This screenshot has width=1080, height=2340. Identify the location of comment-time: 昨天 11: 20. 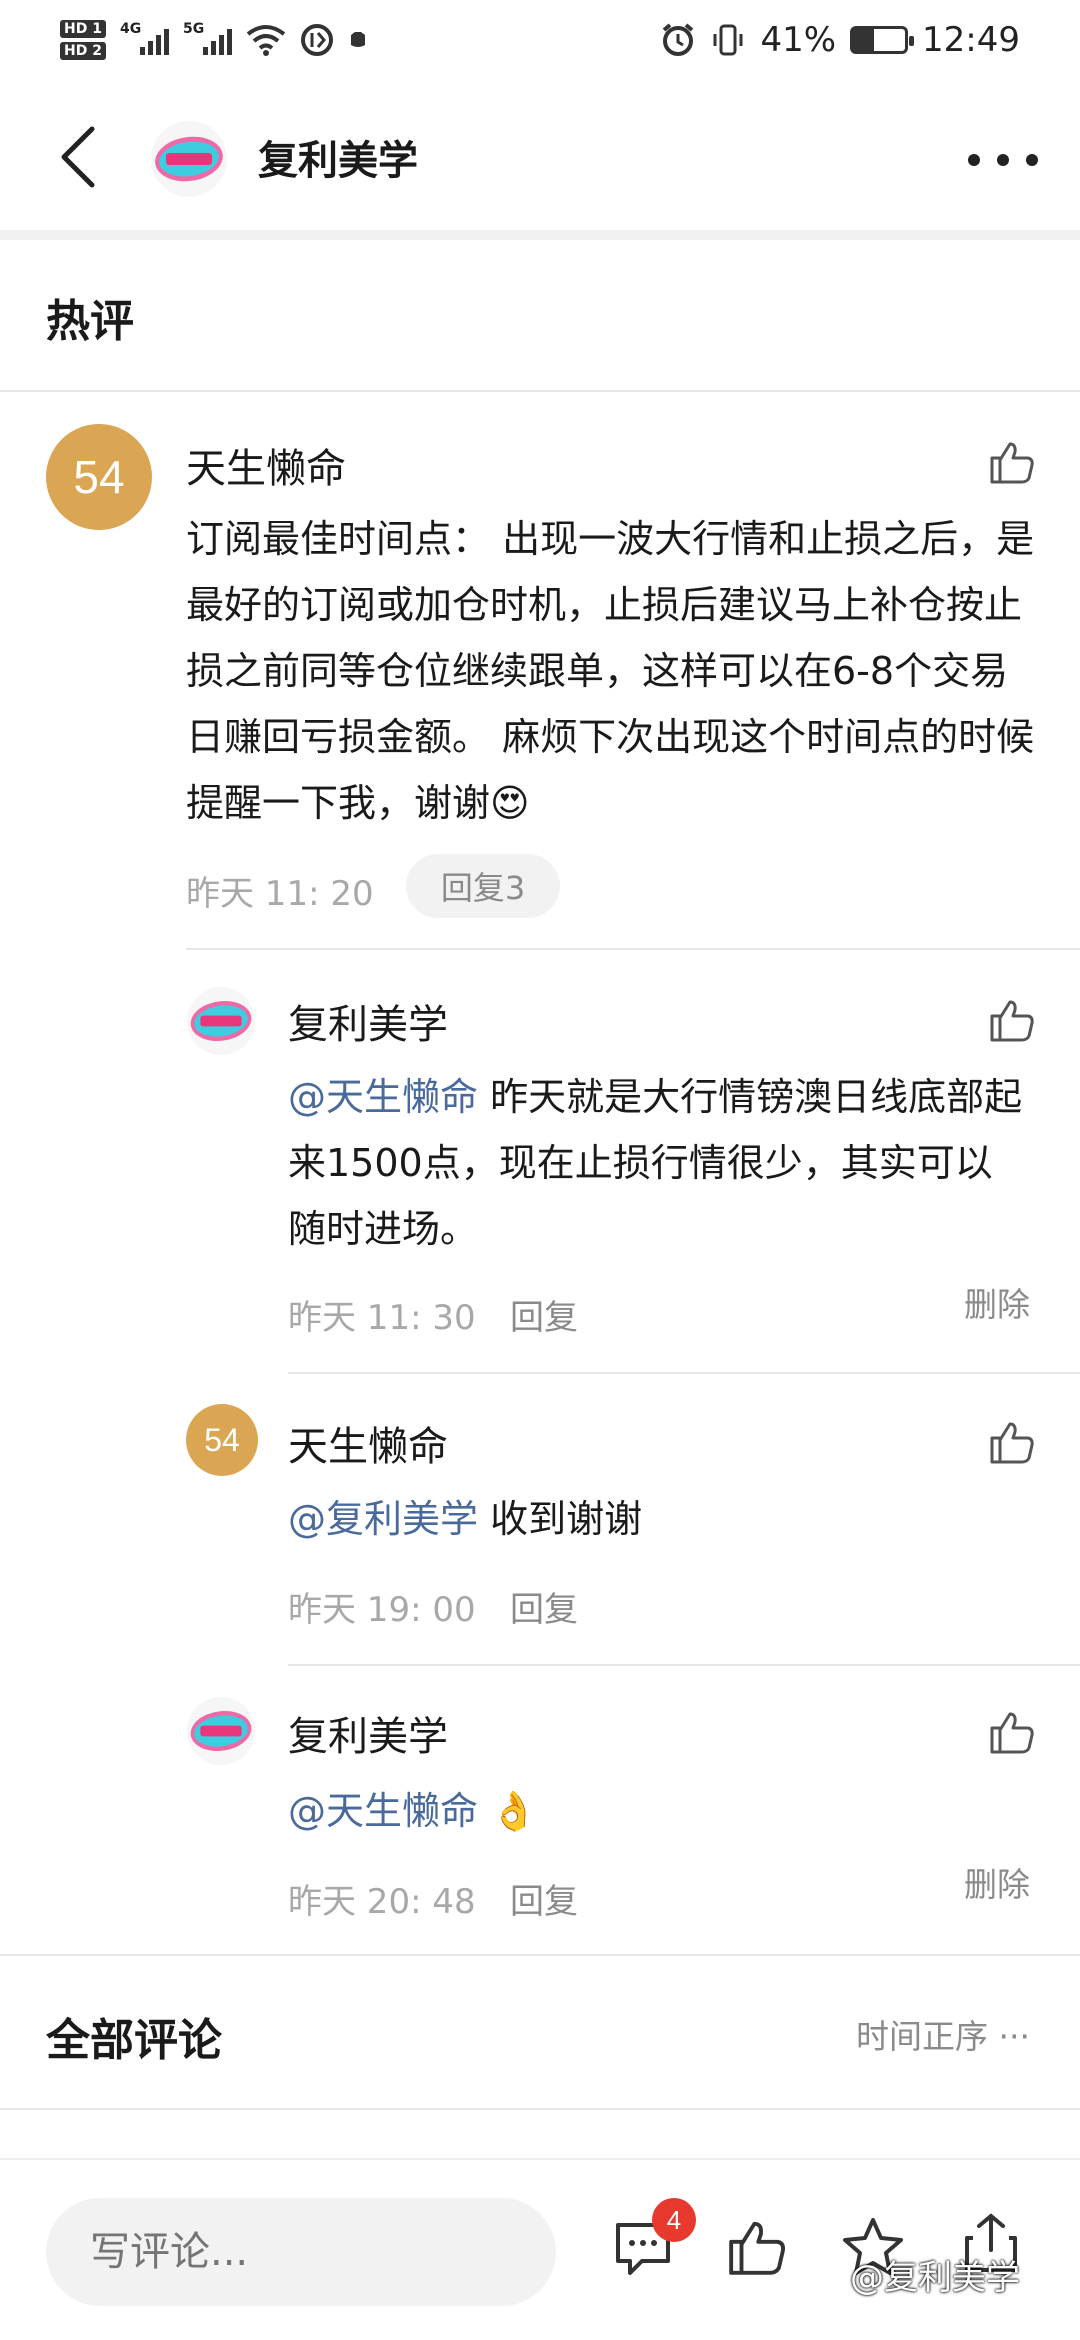
(280, 894).